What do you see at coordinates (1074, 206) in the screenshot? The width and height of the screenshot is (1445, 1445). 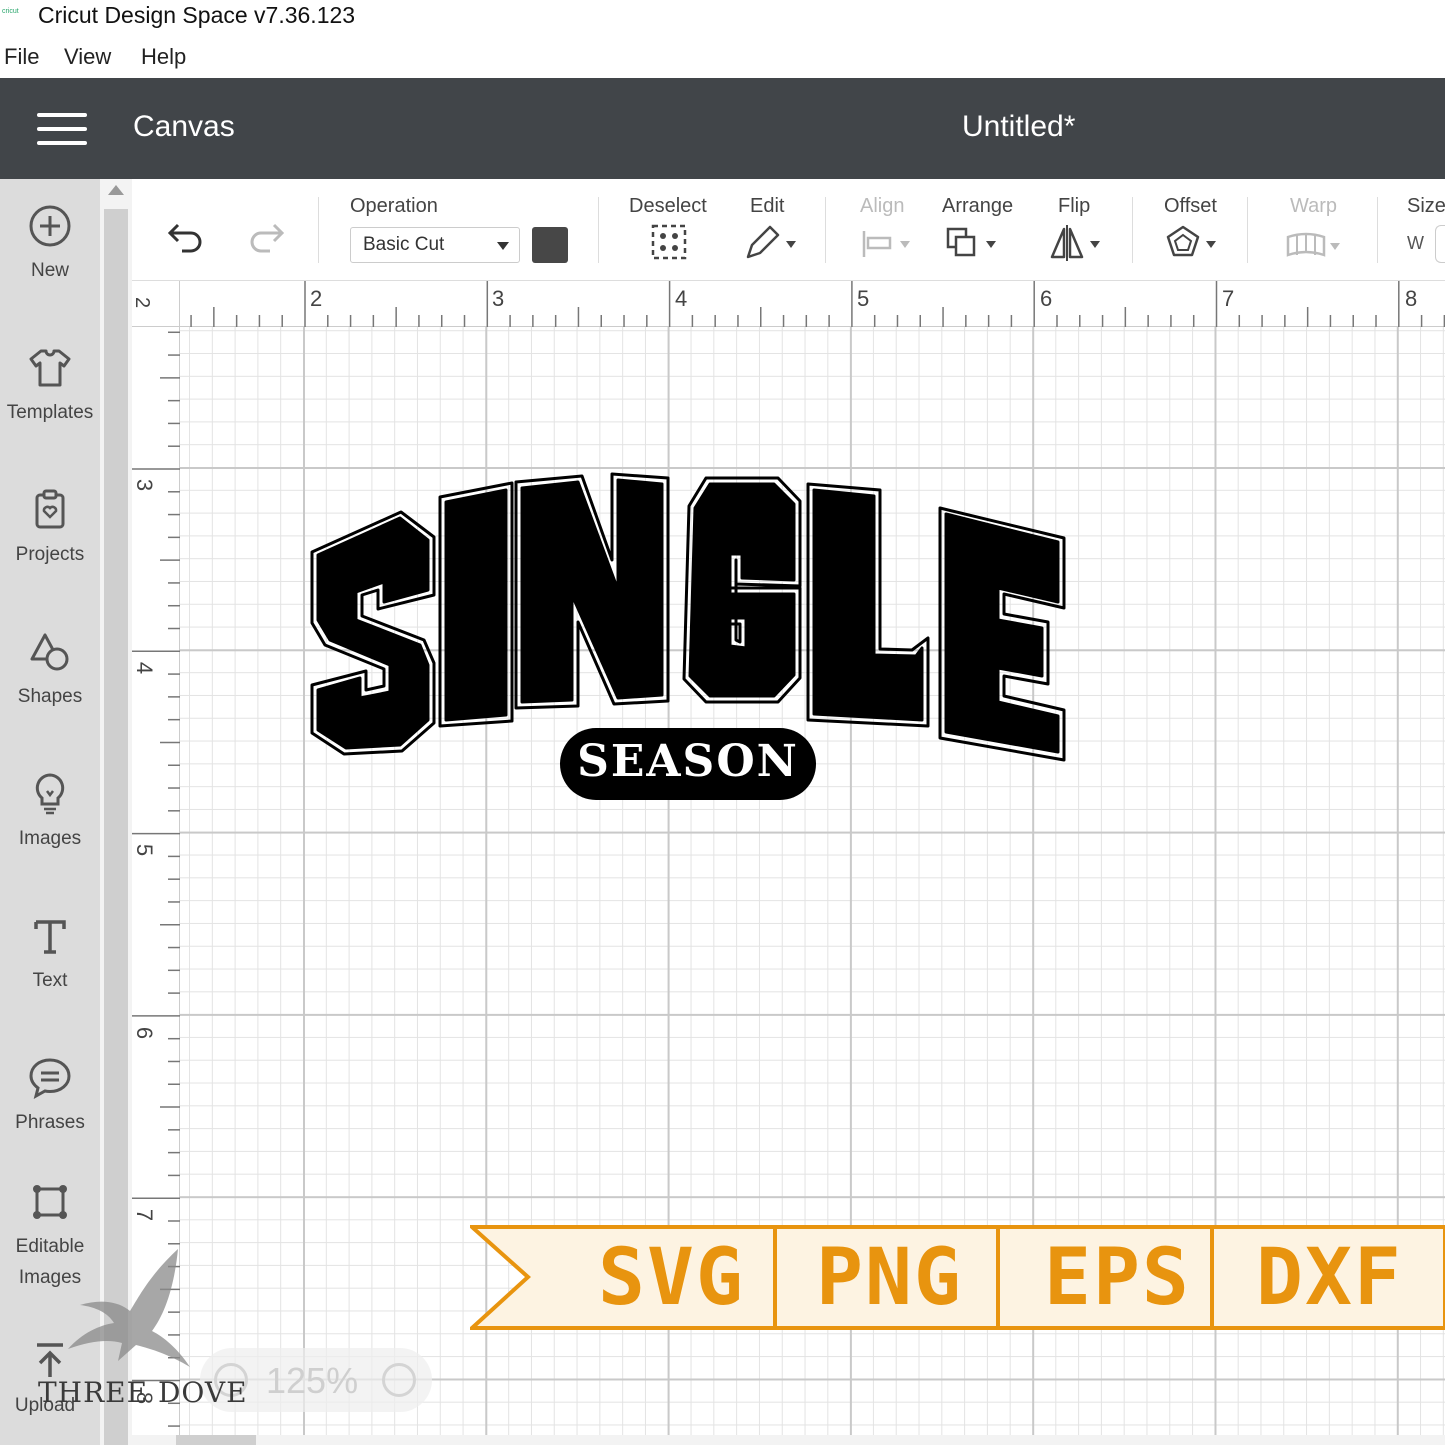 I see `flip-label: Flip` at bounding box center [1074, 206].